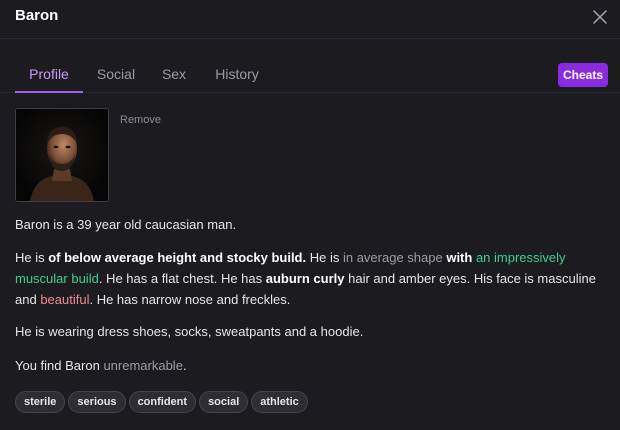  What do you see at coordinates (174, 74) in the screenshot?
I see `tab-sex: Sex` at bounding box center [174, 74].